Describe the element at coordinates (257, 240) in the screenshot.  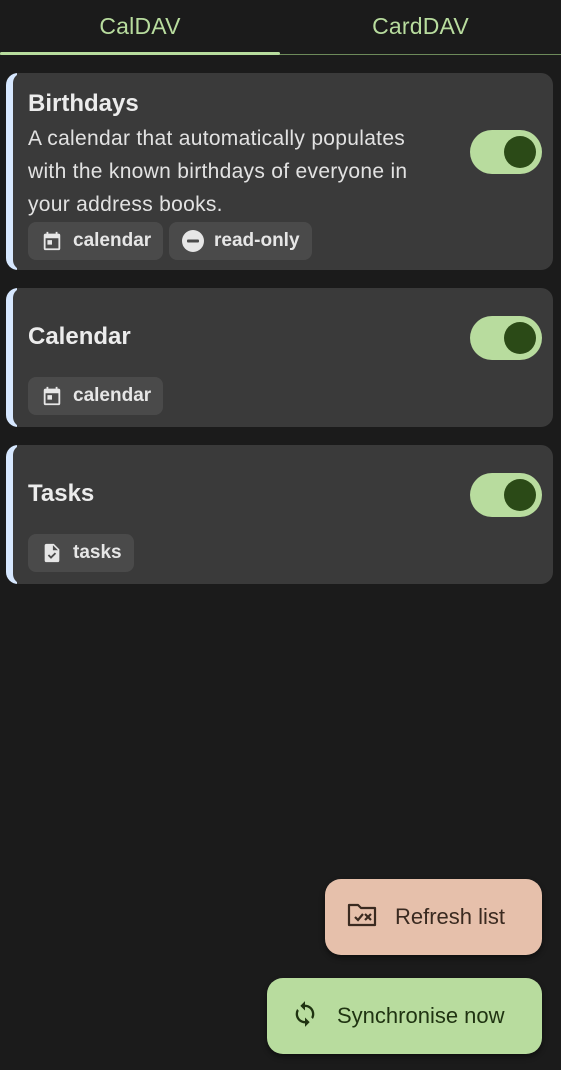
I see `chip-label: read-only` at that location.